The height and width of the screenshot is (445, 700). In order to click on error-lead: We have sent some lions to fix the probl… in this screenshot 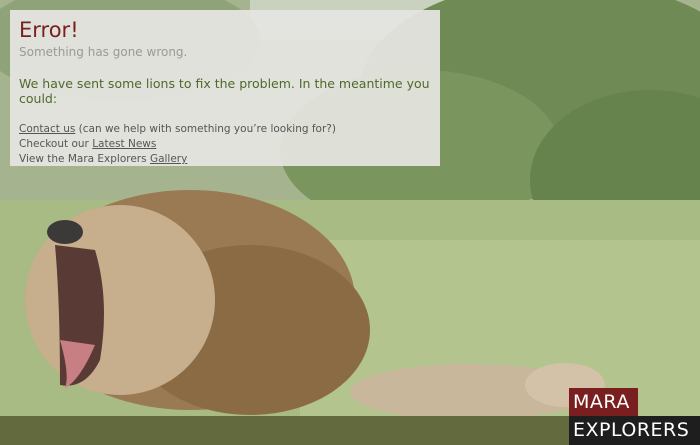, I will do `click(224, 91)`.